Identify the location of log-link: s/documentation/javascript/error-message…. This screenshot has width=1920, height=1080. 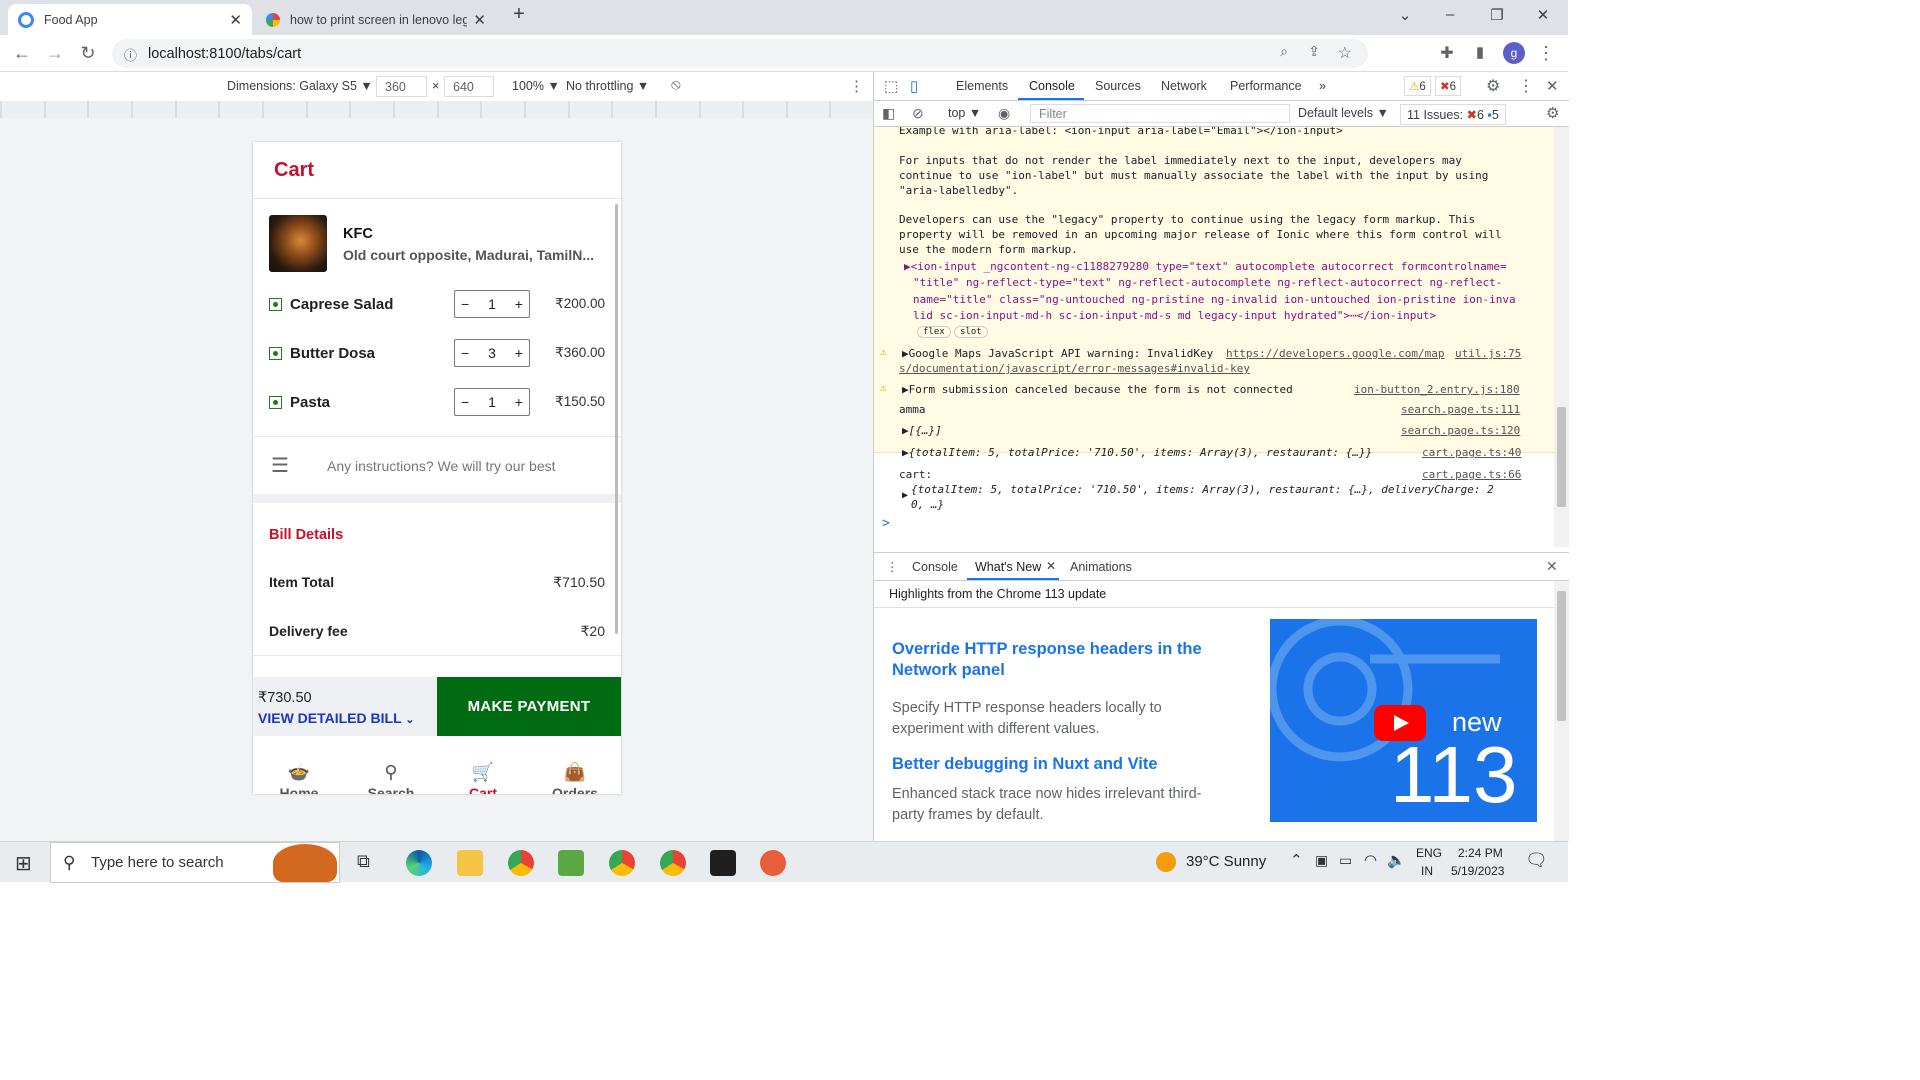
(1074, 368).